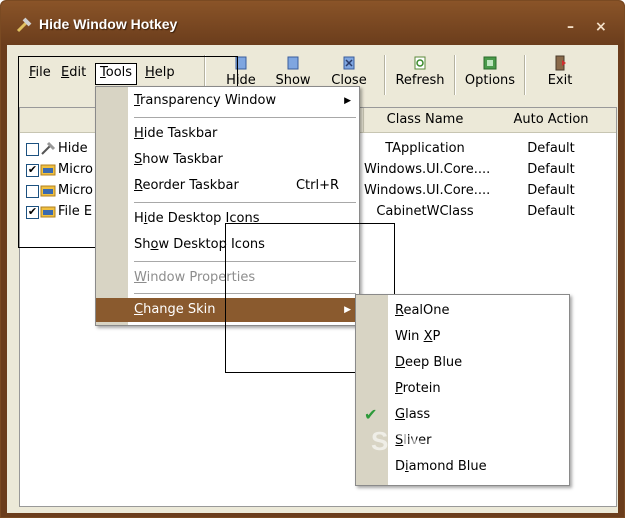 Image resolution: width=625 pixels, height=518 pixels. I want to click on refresh-icon, so click(420, 63).